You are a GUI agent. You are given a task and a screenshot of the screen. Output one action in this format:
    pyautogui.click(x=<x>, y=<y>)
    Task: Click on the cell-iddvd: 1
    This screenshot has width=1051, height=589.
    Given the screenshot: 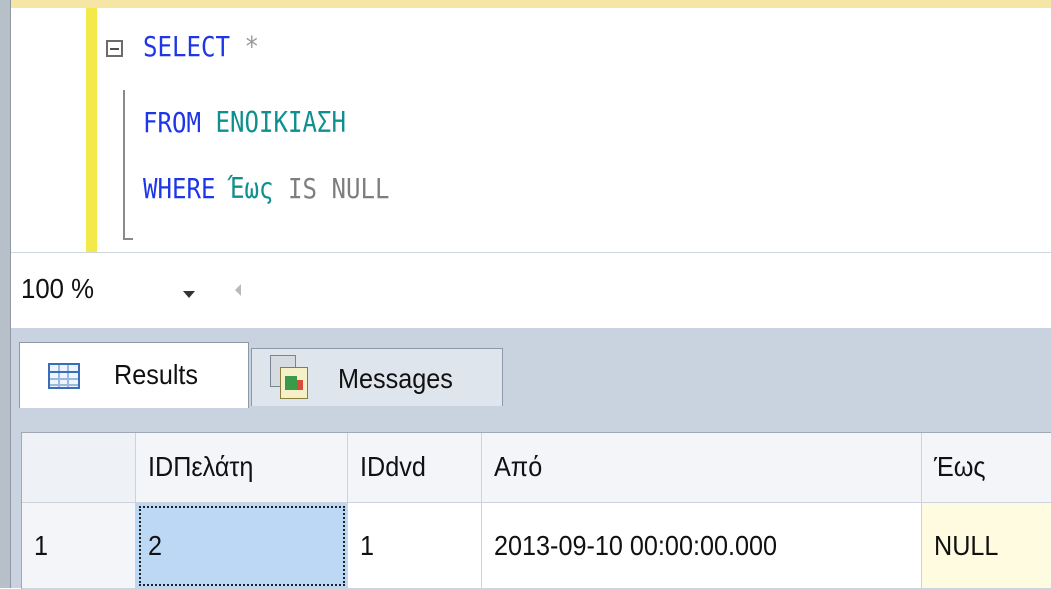 What is the action you would take?
    pyautogui.click(x=415, y=546)
    